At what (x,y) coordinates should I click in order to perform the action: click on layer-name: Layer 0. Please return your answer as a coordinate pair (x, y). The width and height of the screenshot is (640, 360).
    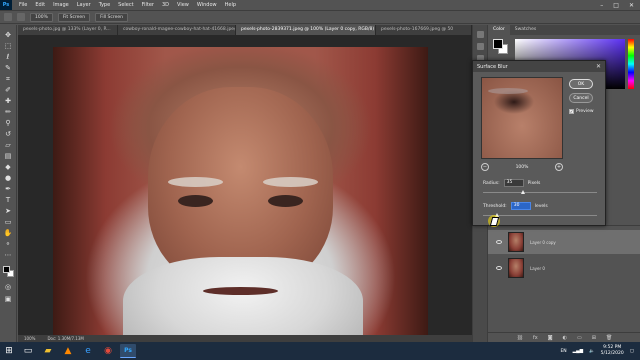
    Looking at the image, I should click on (537, 268).